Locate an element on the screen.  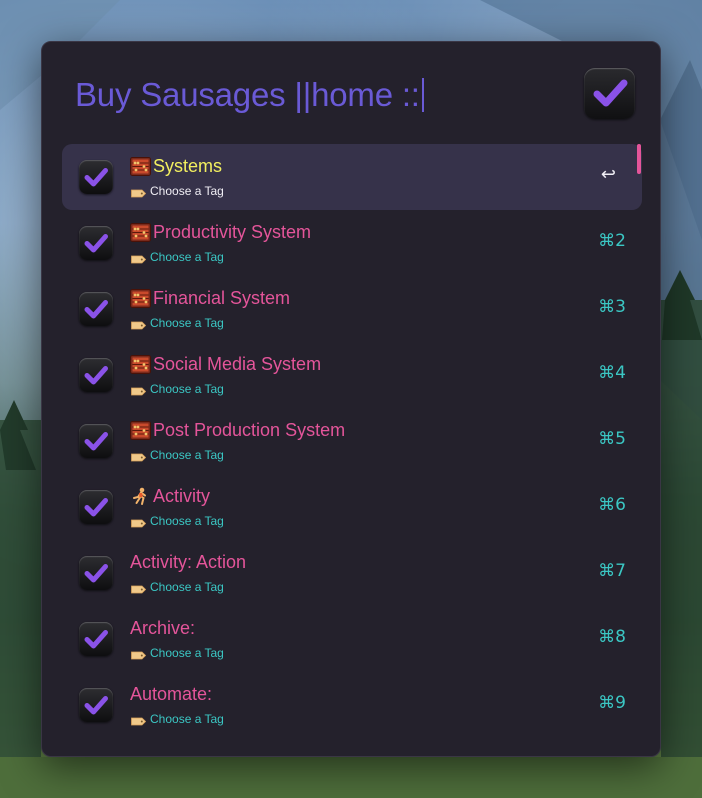
scrollbar is located at coordinates (639, 159).